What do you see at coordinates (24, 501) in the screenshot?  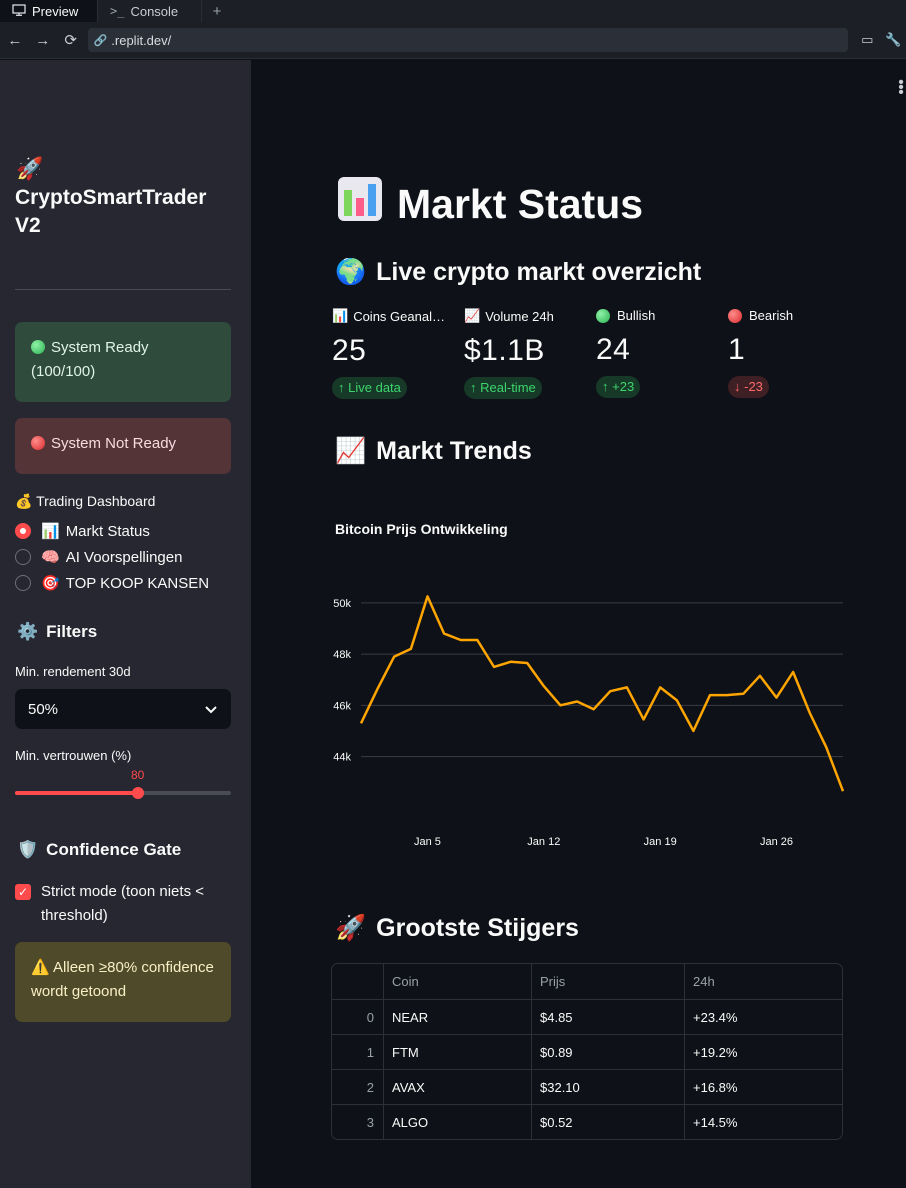 I see `money-bag-icon: 💰` at bounding box center [24, 501].